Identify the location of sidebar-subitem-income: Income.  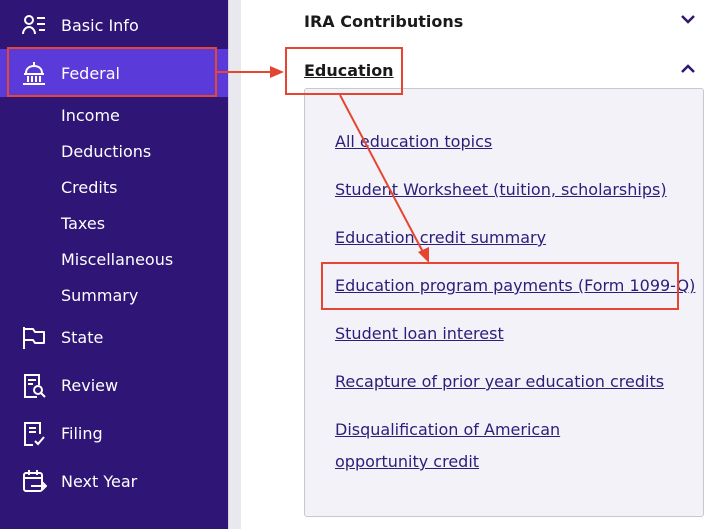
(90, 116).